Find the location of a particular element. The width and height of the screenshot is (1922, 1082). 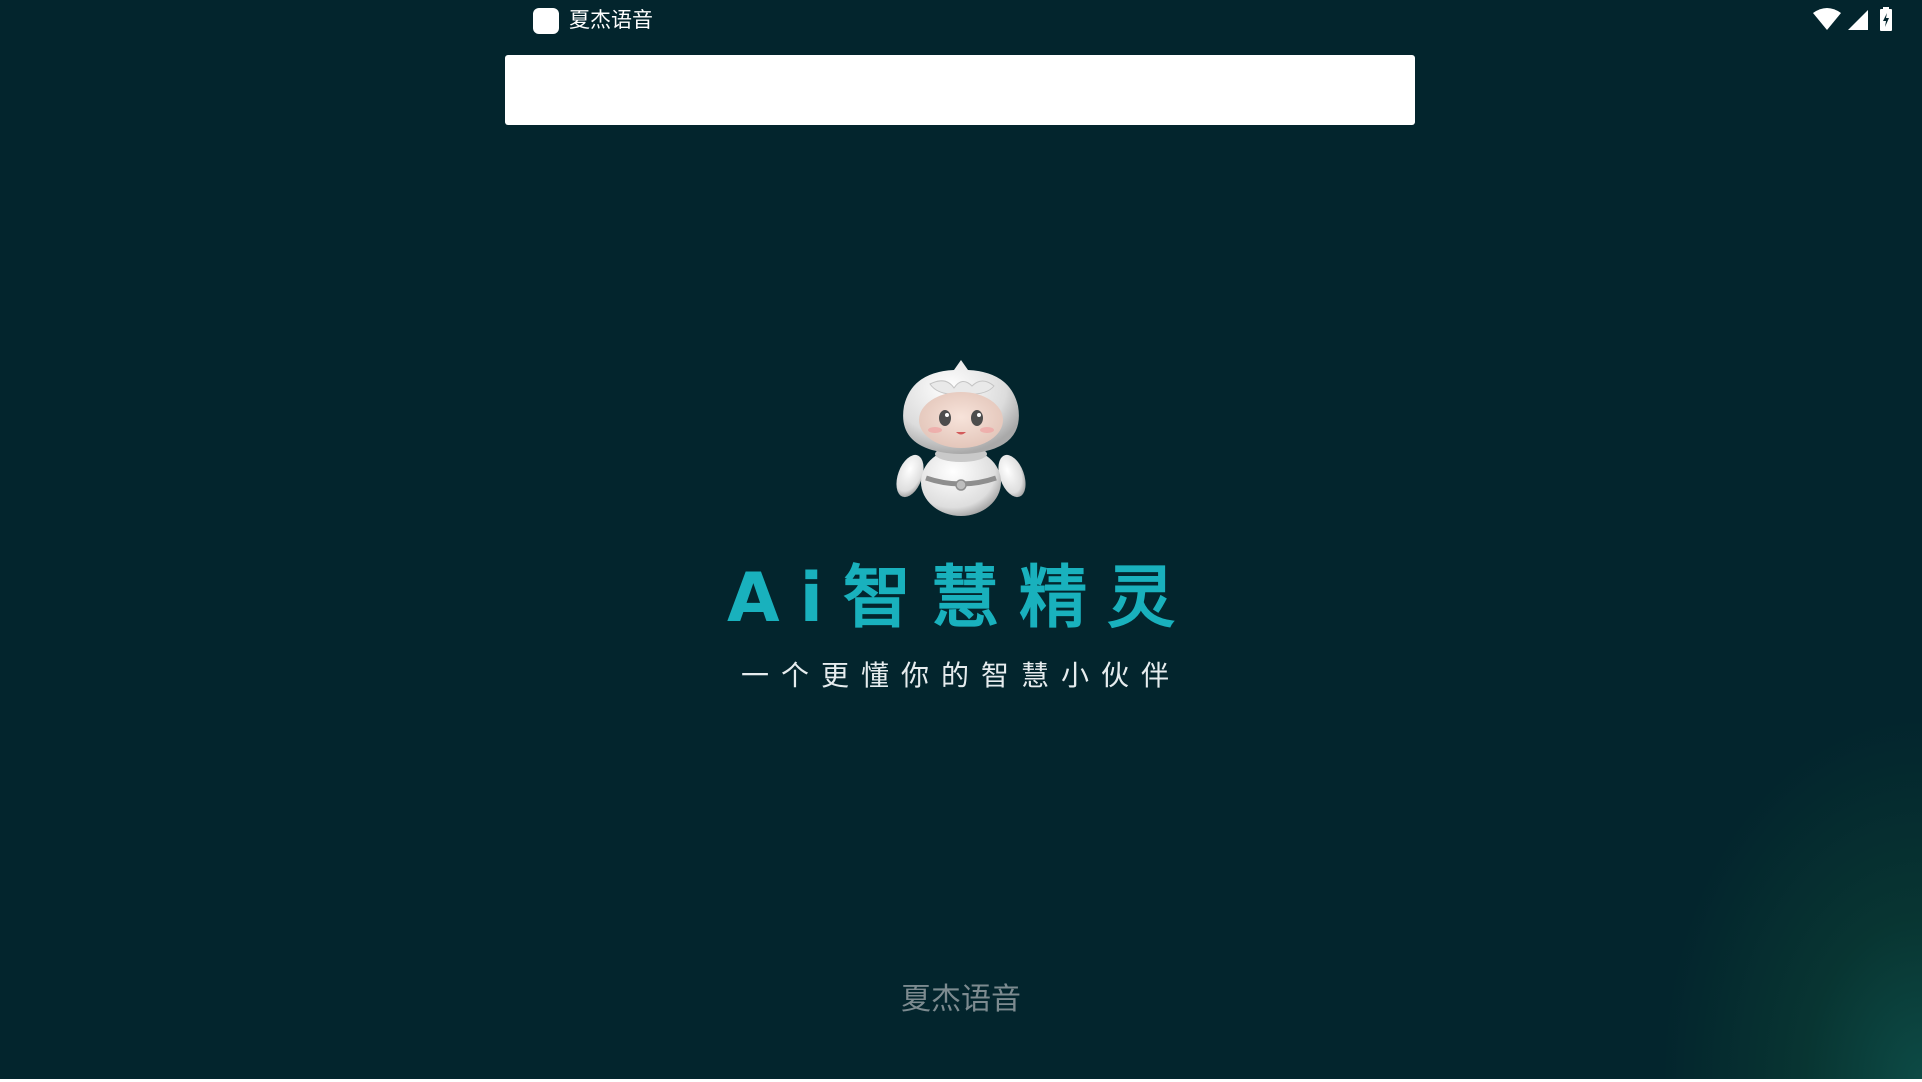

cellular-signal-icon is located at coordinates (1858, 20).